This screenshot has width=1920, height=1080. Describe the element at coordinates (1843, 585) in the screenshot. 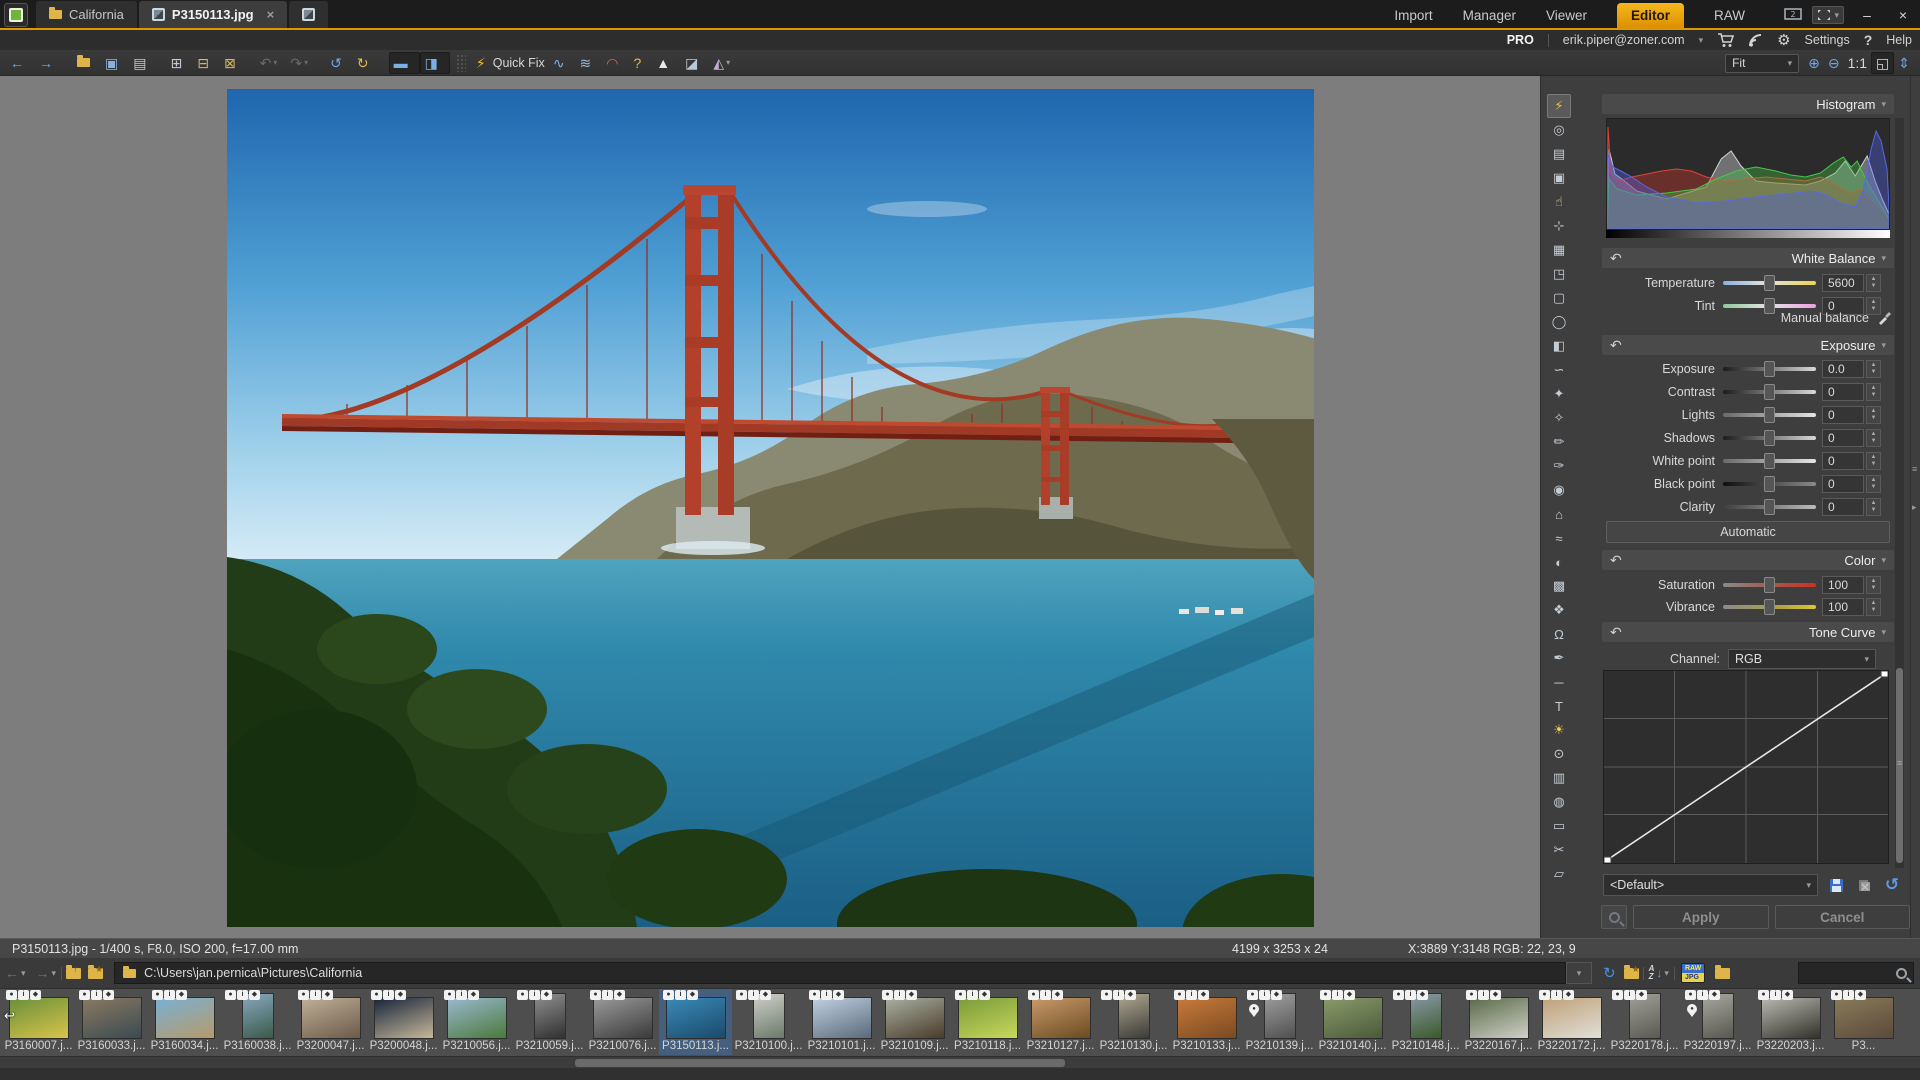

I see `value-input: 100` at that location.